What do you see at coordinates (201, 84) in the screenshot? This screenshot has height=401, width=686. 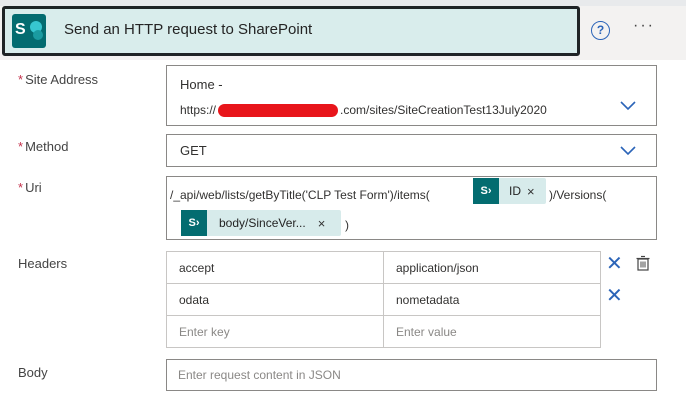 I see `site-address-line1: Home -` at bounding box center [201, 84].